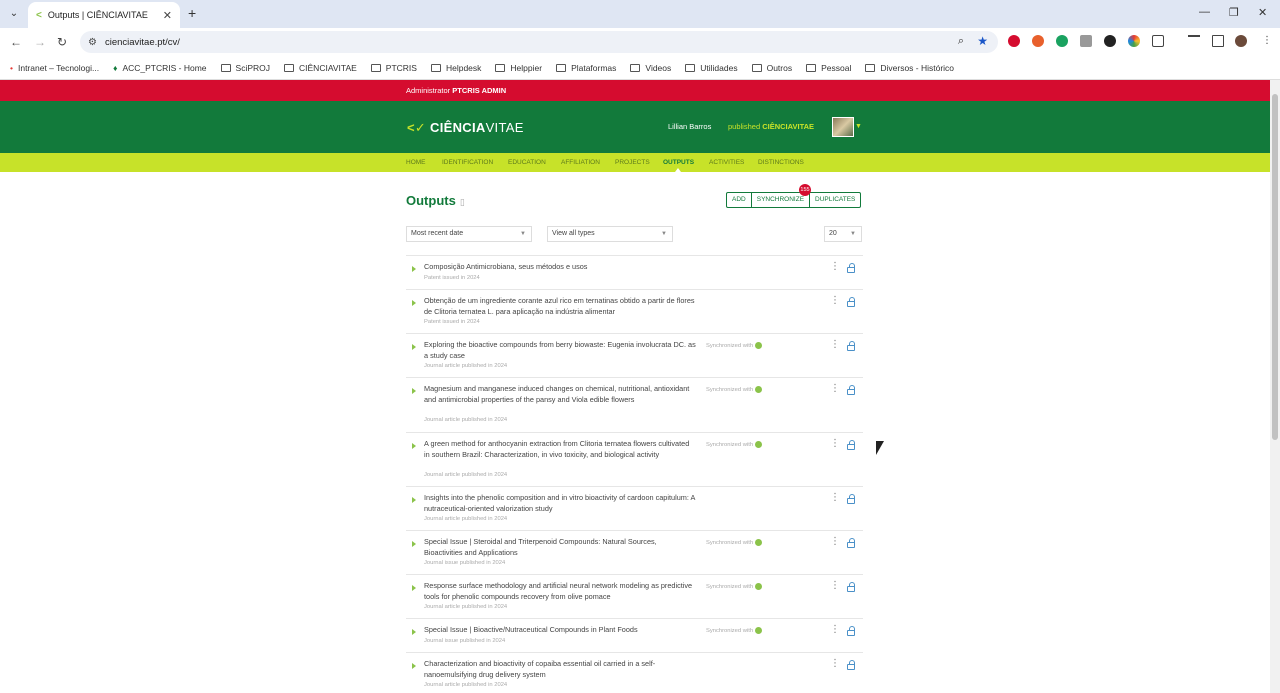 The width and height of the screenshot is (1280, 693). What do you see at coordinates (527, 162) in the screenshot?
I see `nav-education: EDUCATION` at bounding box center [527, 162].